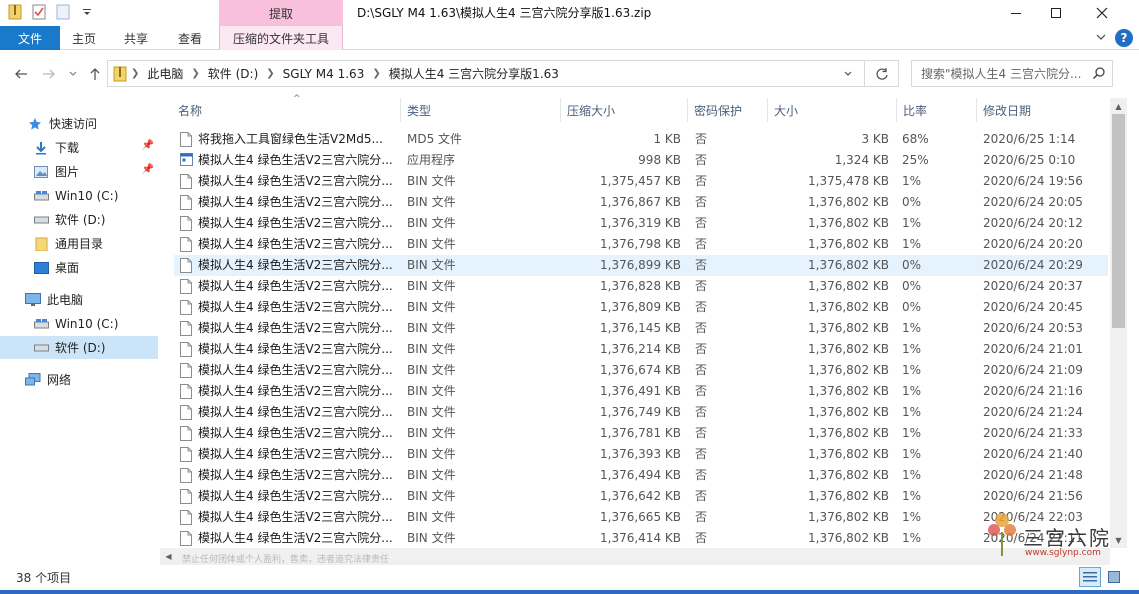 The height and width of the screenshot is (594, 1139). Describe the element at coordinates (861, 160) in the screenshot. I see `file-size: 1,324 KB` at that location.